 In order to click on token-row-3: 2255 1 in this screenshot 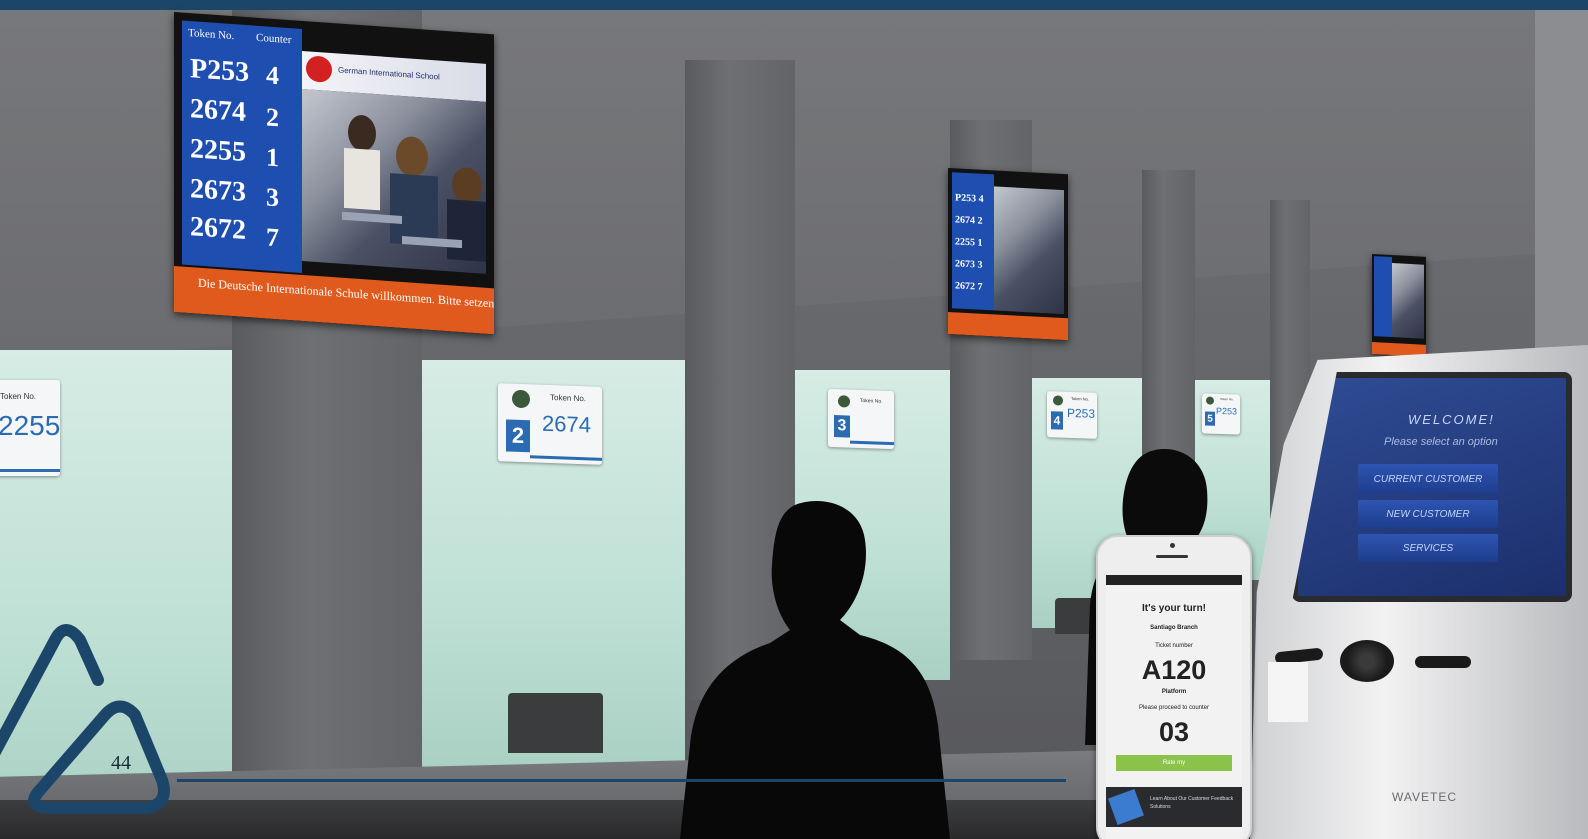, I will do `click(973, 242)`.